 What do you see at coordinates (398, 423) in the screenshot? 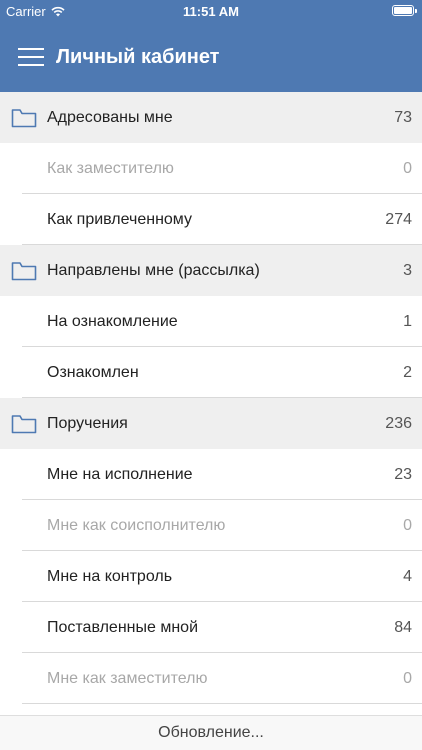
I see `section-count: 236` at bounding box center [398, 423].